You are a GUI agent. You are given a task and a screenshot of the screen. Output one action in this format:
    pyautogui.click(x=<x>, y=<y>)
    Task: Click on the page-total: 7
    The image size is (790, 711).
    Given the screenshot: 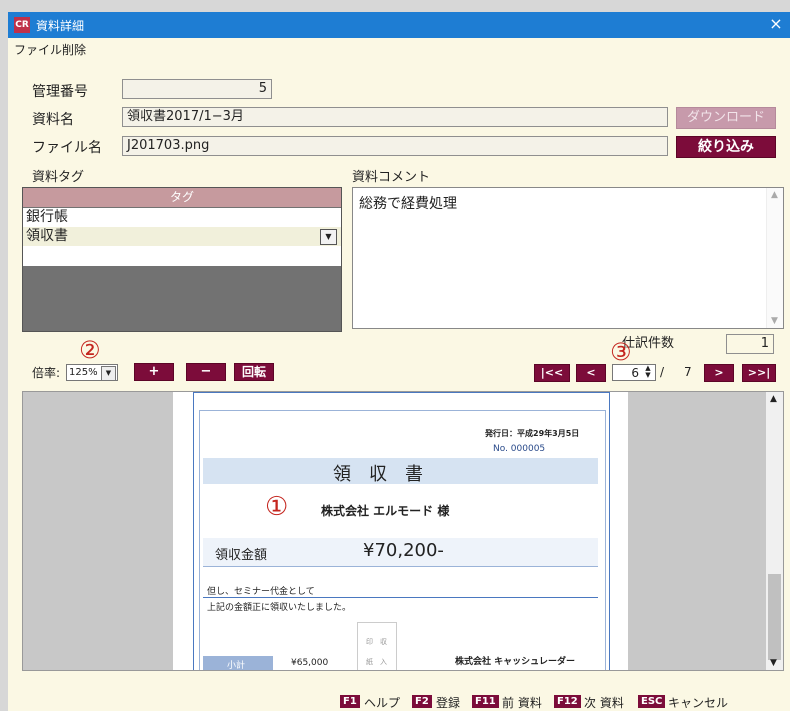 What is the action you would take?
    pyautogui.click(x=688, y=372)
    